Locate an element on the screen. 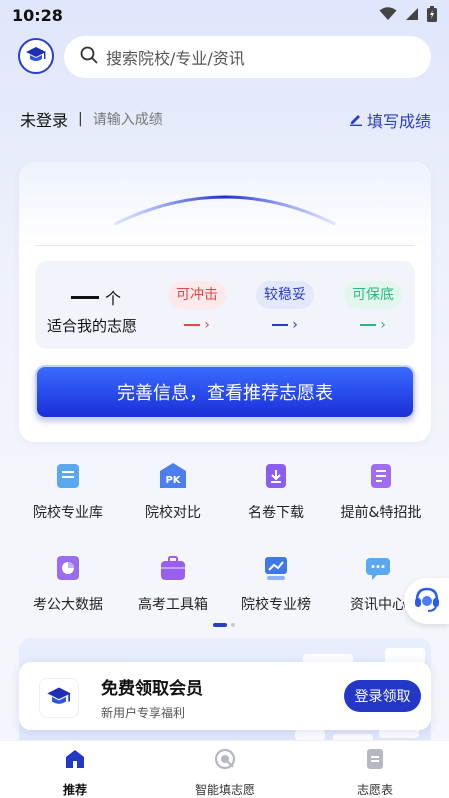 The image size is (449, 798). fill-score-label: 填写成绩 is located at coordinates (398, 121).